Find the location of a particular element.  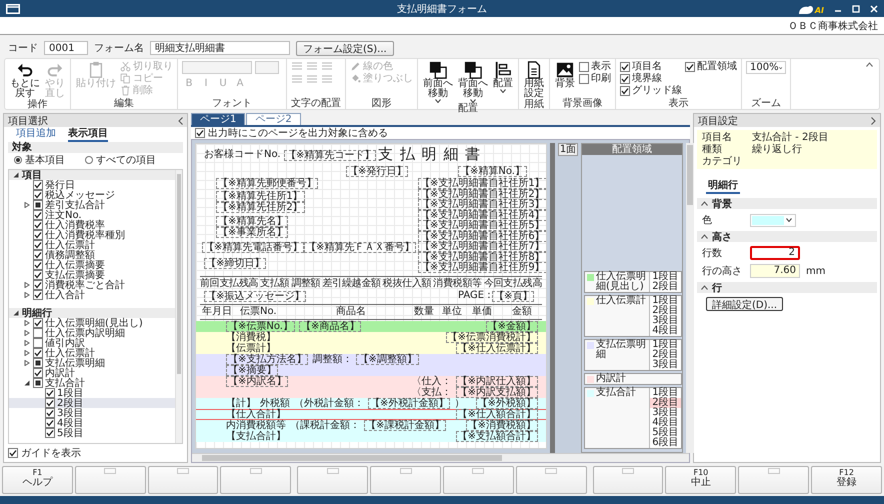

tree-item: 値引内訳 is located at coordinates (92, 343).